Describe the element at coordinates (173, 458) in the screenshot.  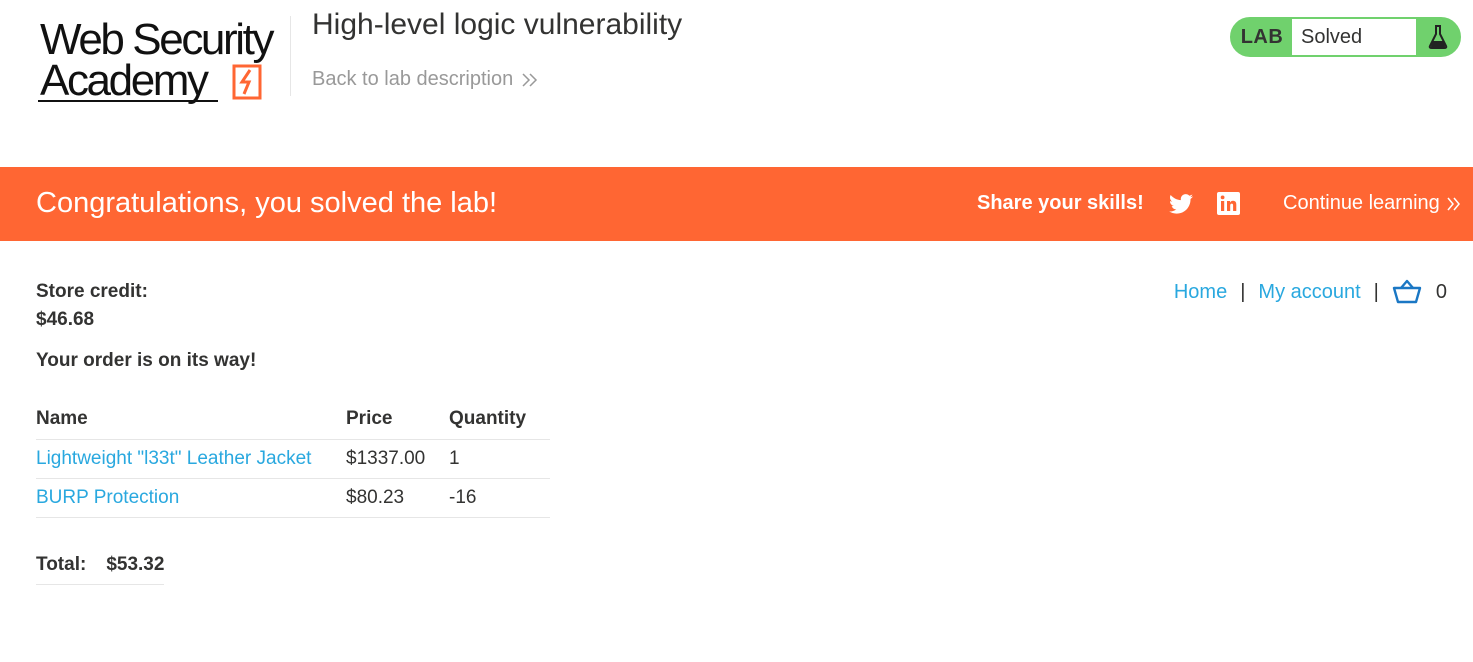
I see `item-name-link: Lightweight "l33t" Leather Jacket` at that location.